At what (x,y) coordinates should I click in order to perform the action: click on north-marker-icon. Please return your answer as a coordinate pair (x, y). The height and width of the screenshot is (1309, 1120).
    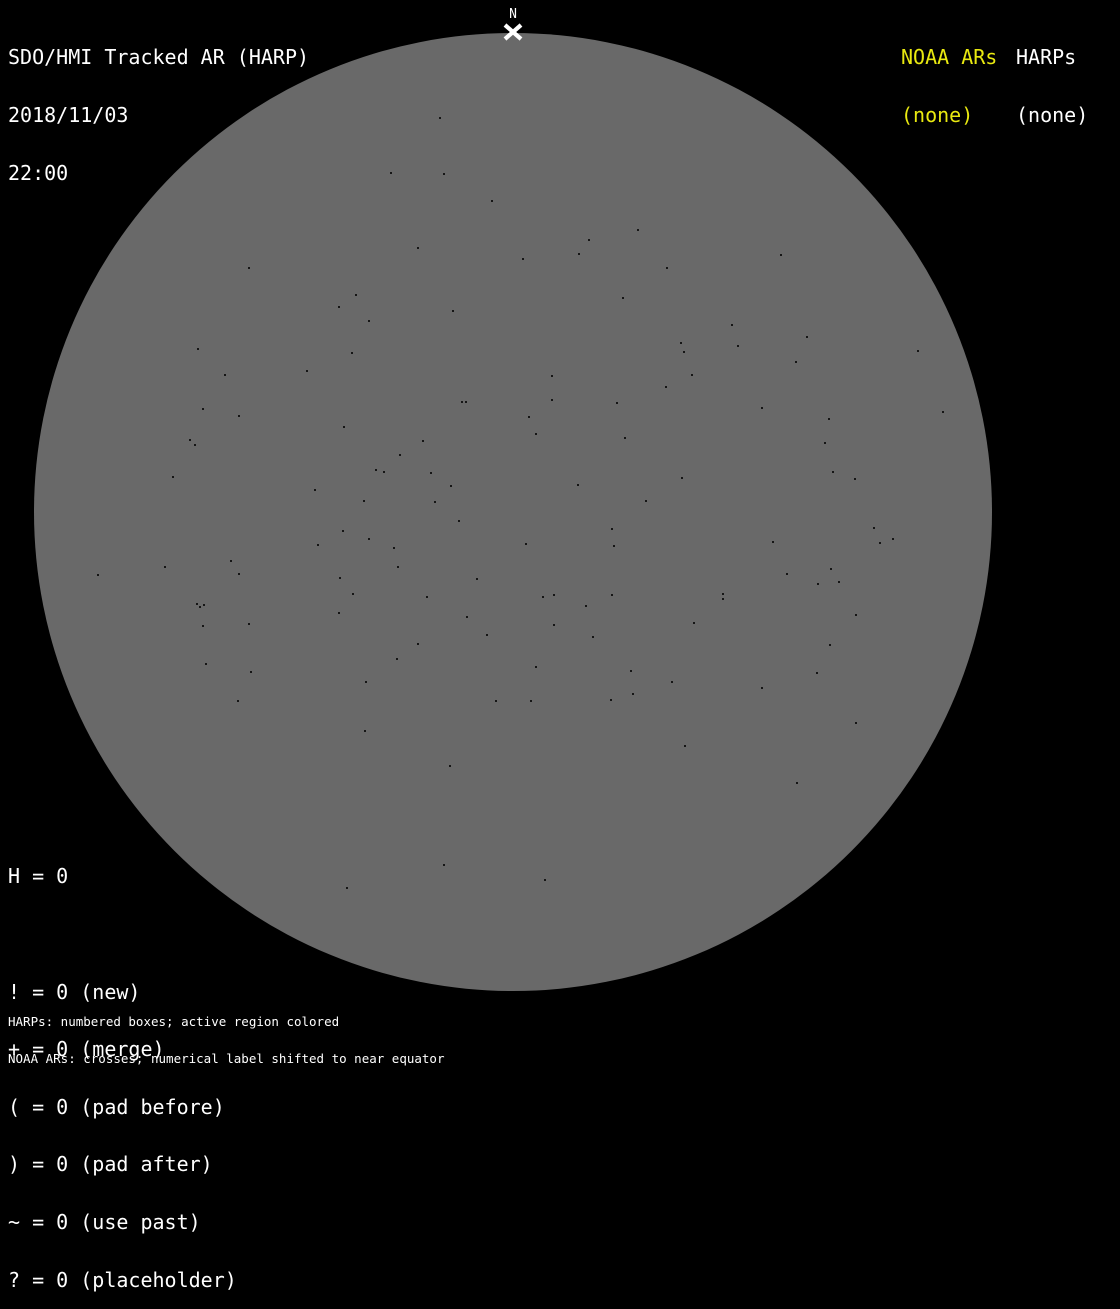
    Looking at the image, I should click on (513, 32).